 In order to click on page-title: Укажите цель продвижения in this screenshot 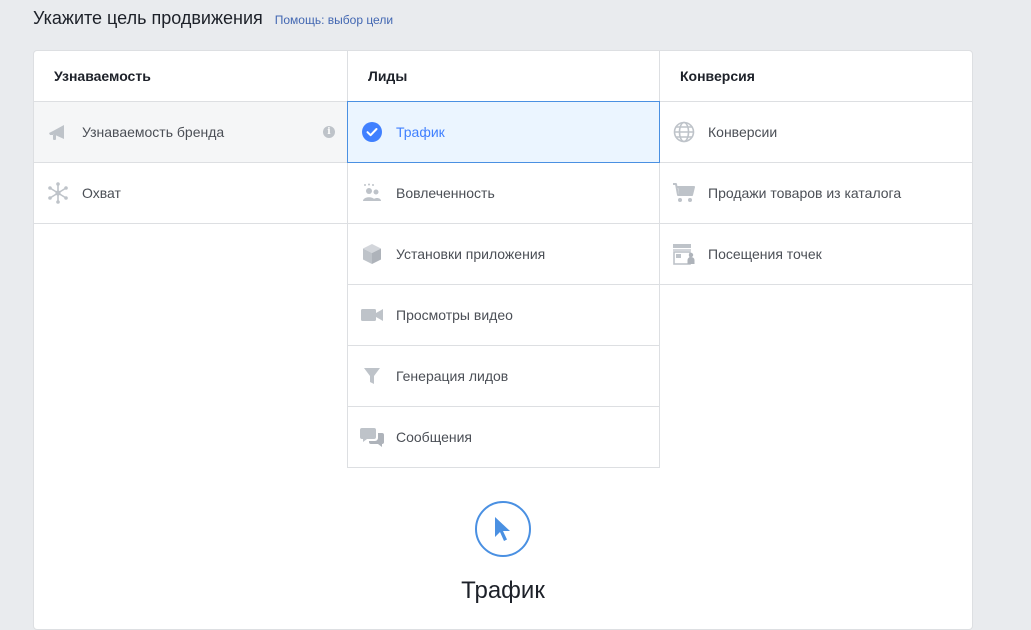, I will do `click(148, 18)`.